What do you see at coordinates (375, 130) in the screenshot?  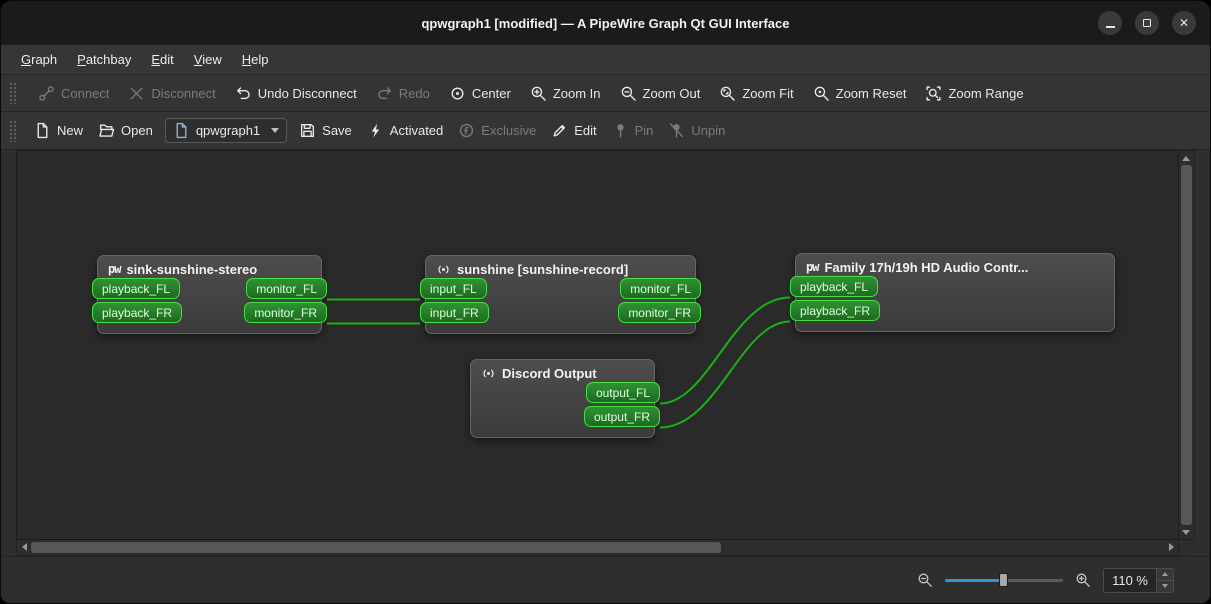 I see `bolt-icon` at bounding box center [375, 130].